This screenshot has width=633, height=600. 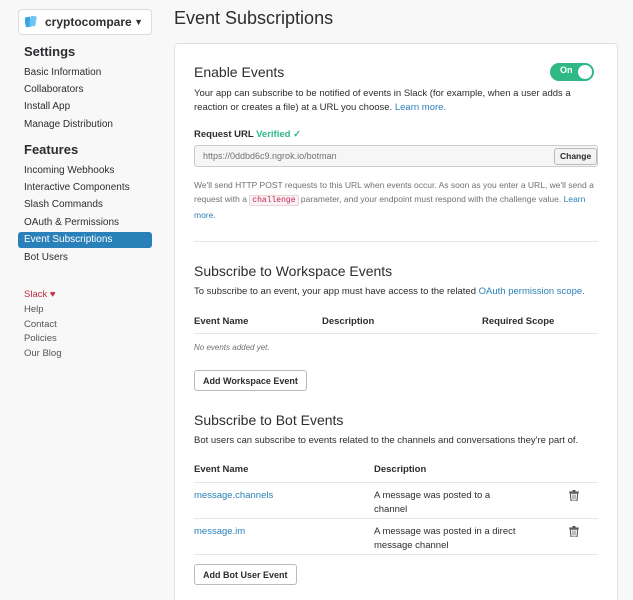 I want to click on sidebar-item-interactive-components: Interactive Components, so click(x=77, y=187).